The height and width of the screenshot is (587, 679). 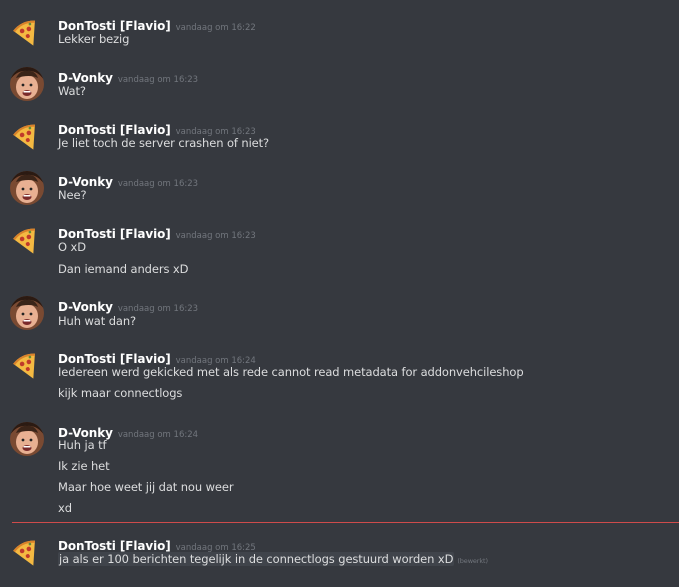 I want to click on new-messages-divider, so click(x=345, y=522).